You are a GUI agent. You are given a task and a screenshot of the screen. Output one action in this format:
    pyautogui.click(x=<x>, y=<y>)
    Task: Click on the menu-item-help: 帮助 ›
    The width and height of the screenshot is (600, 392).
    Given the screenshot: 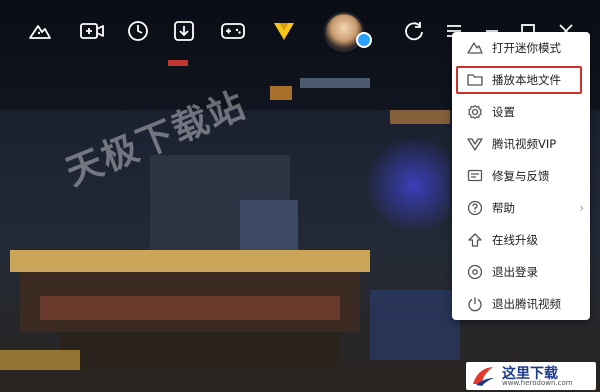 What is the action you would take?
    pyautogui.click(x=521, y=208)
    